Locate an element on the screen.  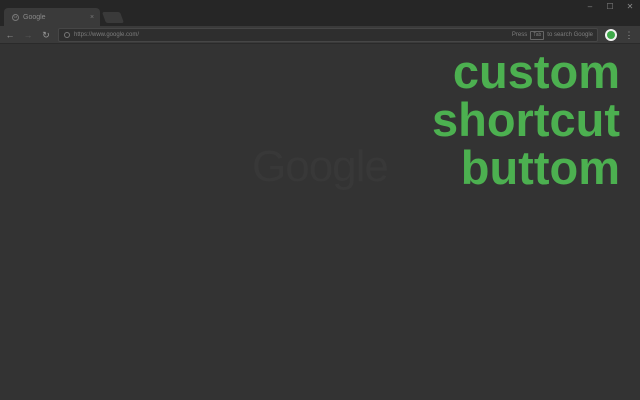
tab-title: Google is located at coordinates (34, 17).